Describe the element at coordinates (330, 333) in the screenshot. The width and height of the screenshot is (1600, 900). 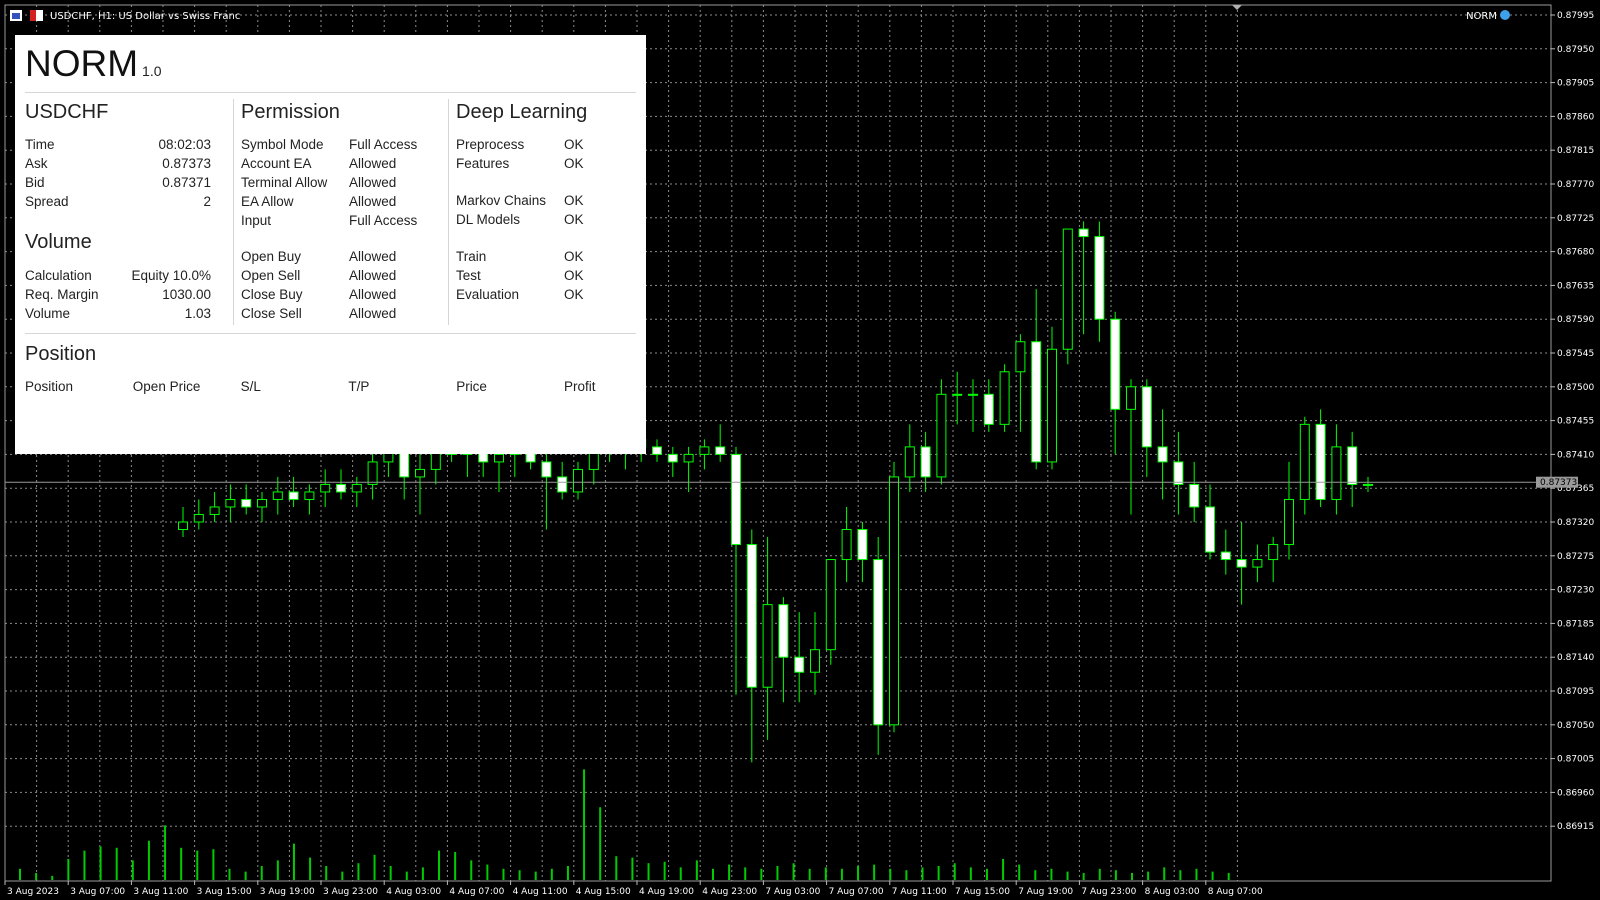
I see `divider` at that location.